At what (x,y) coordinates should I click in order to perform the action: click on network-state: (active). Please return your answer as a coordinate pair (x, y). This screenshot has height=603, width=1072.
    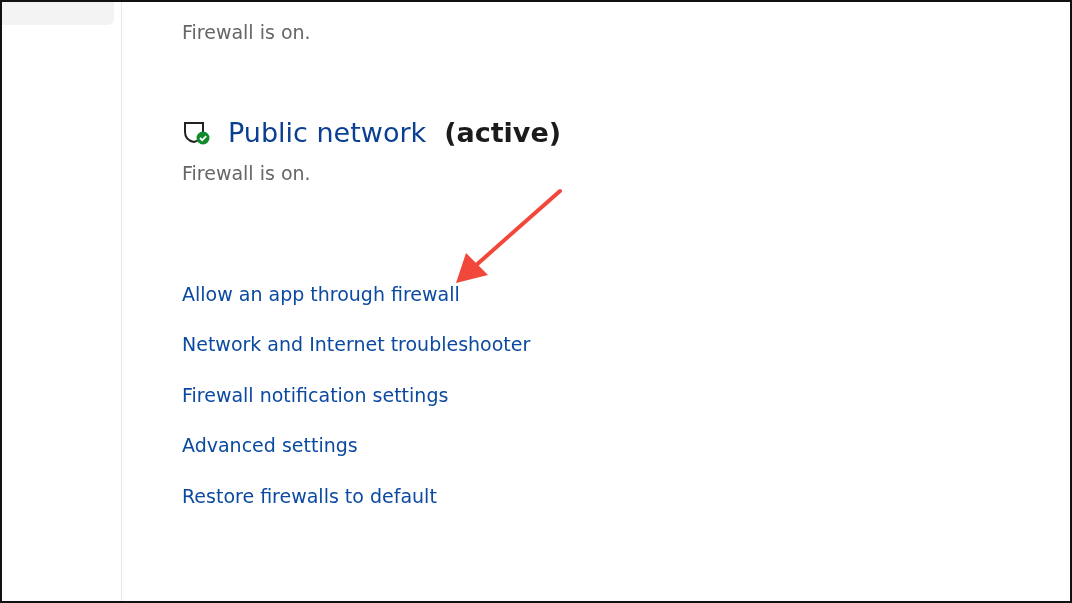
    Looking at the image, I should click on (503, 132).